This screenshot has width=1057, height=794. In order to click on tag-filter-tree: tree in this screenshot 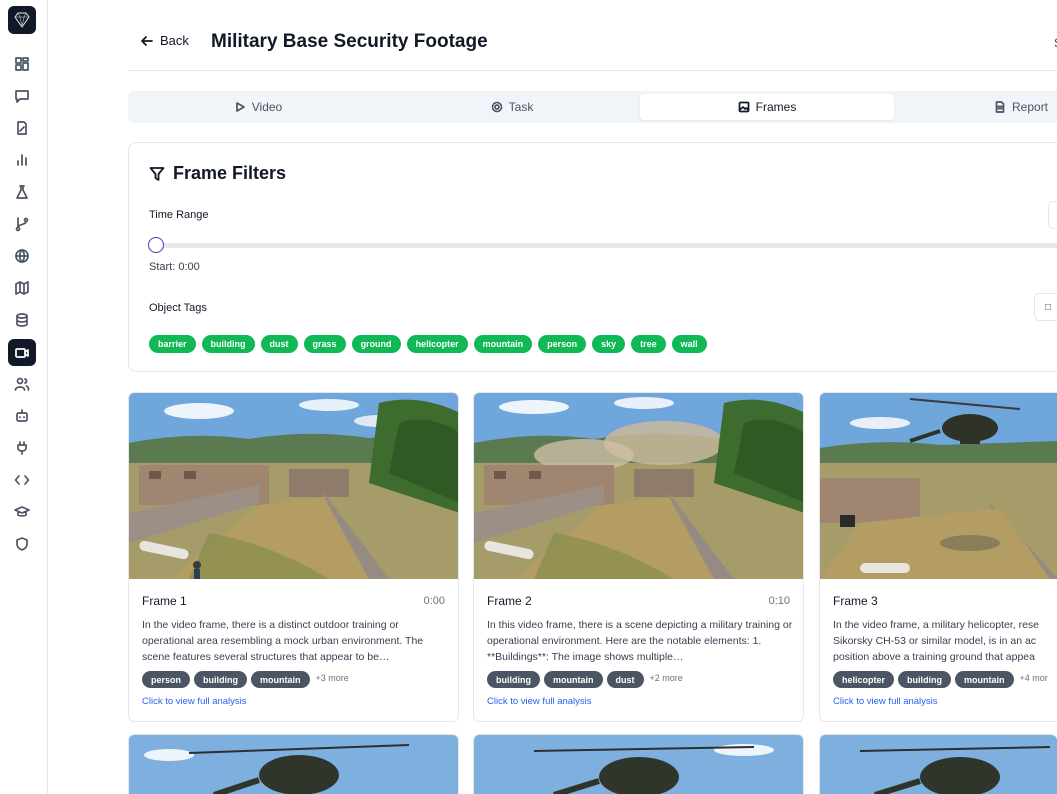, I will do `click(648, 344)`.